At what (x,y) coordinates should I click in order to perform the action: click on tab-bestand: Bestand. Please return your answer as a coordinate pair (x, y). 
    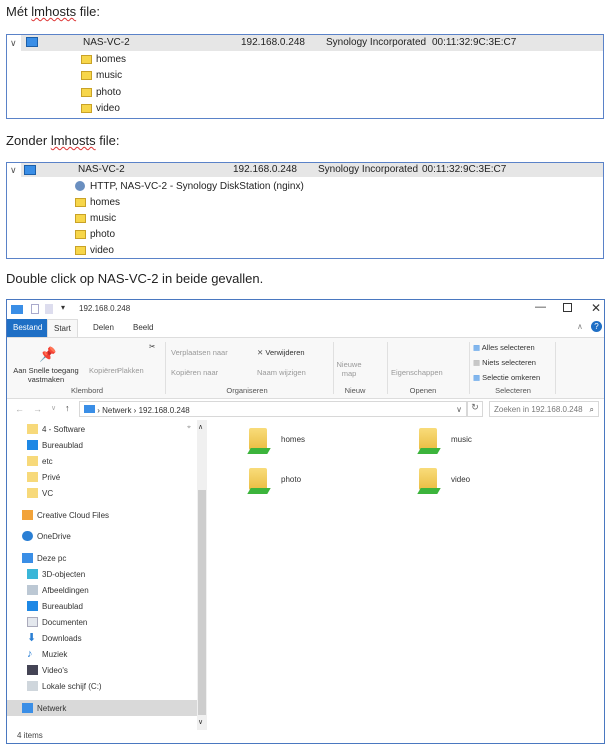
    Looking at the image, I should click on (28, 328).